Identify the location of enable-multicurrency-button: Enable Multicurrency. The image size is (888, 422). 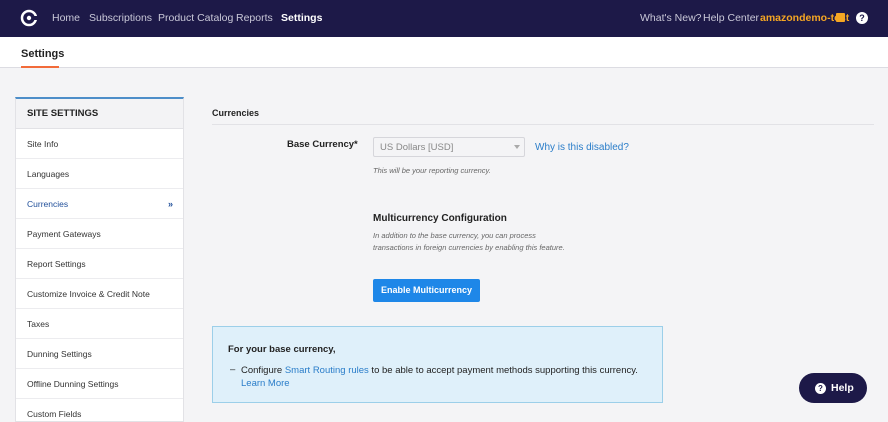
(426, 290).